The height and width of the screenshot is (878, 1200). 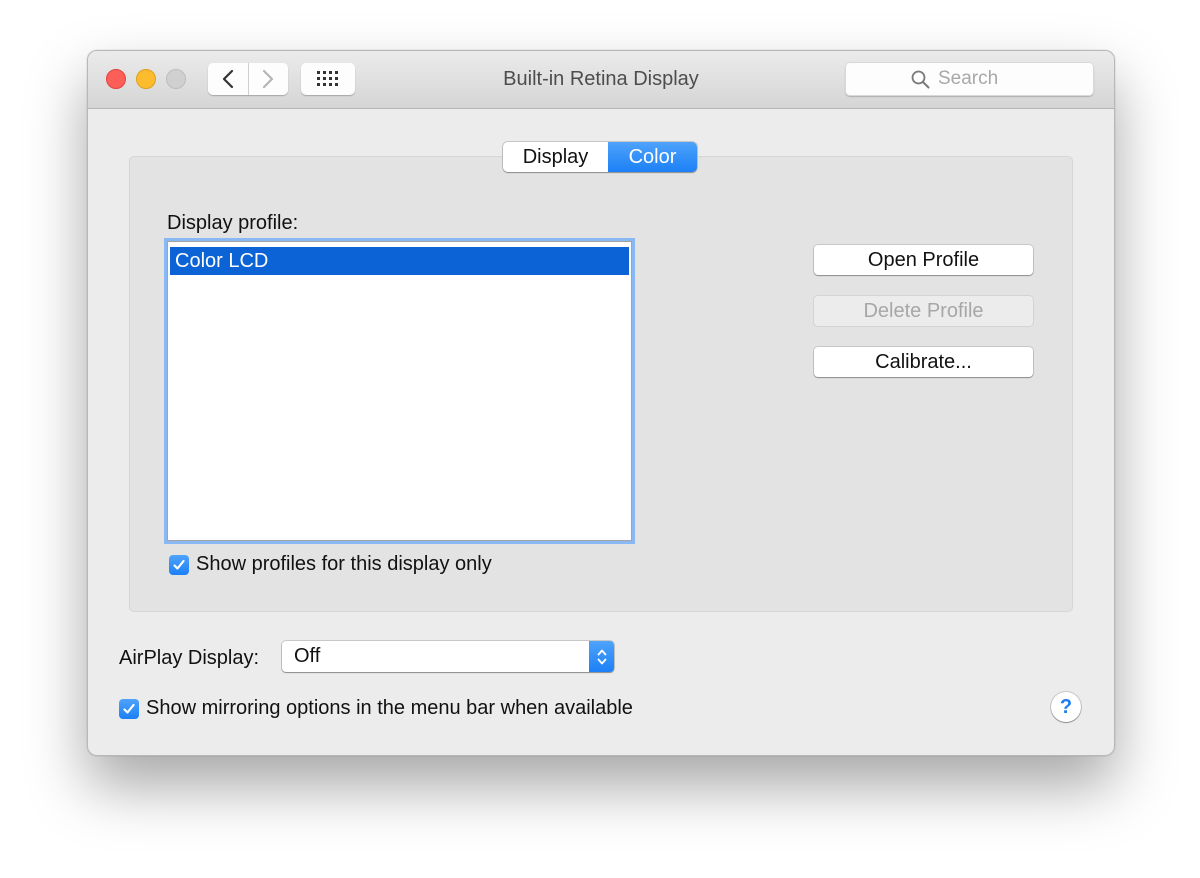 I want to click on show-profiles-checkbox, so click(x=179, y=564).